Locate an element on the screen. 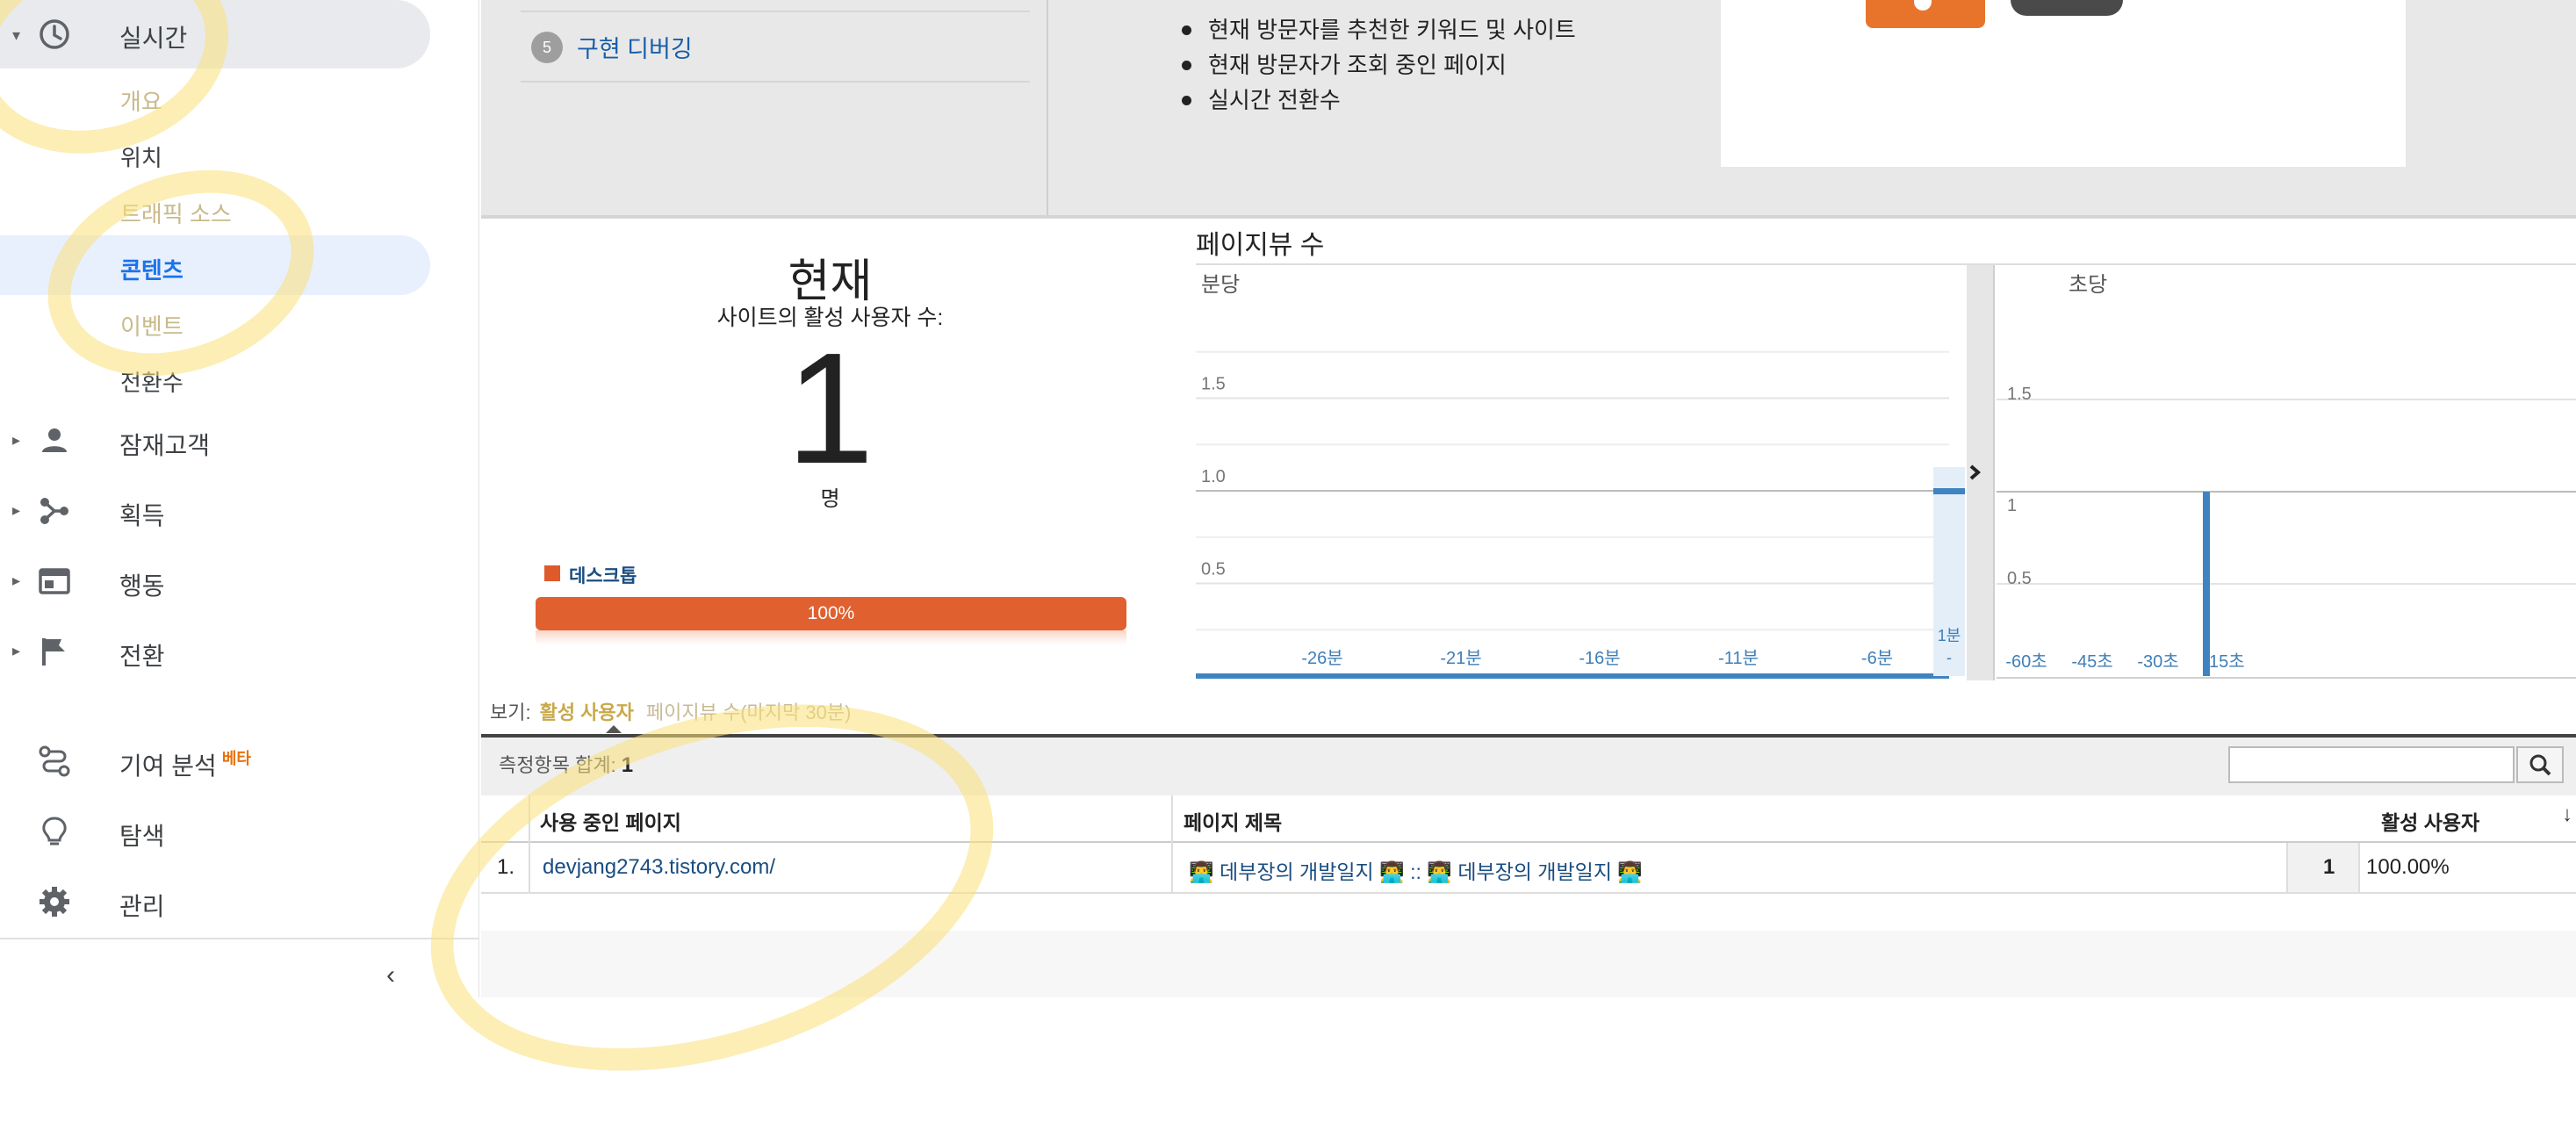 This screenshot has width=2576, height=1137. metric-total: 측정항목 합계: 1 is located at coordinates (566, 764).